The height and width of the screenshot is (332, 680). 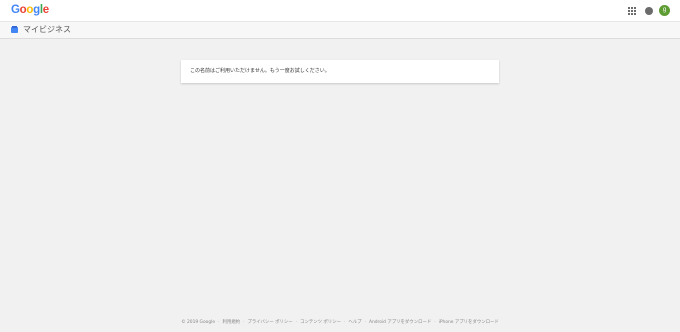 I want to click on footer-link-help: ヘルプ, so click(x=354, y=322).